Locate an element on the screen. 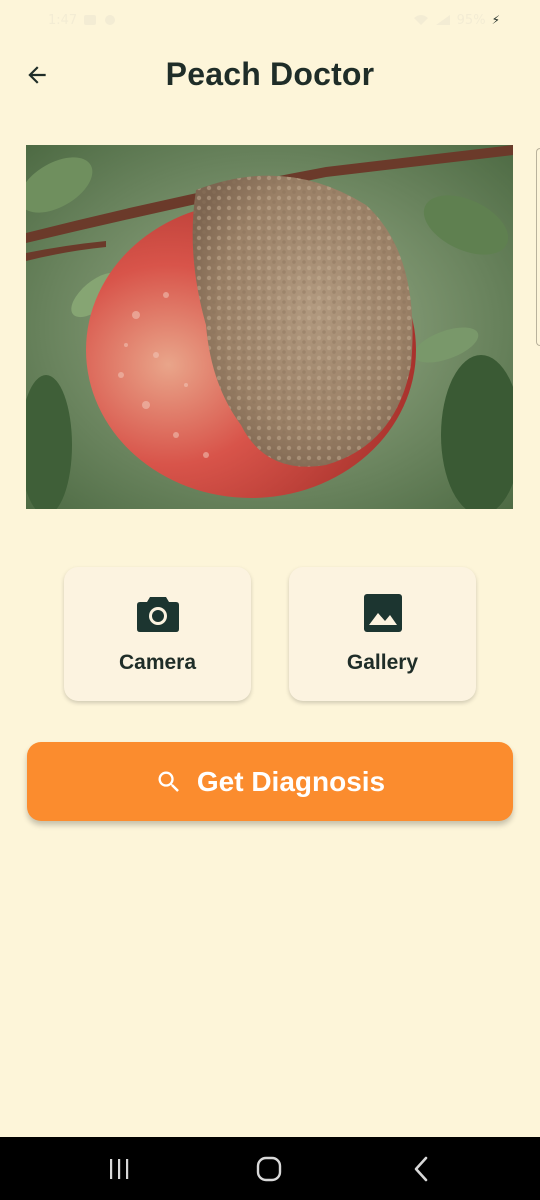  system-nav-bar is located at coordinates (270, 1168).